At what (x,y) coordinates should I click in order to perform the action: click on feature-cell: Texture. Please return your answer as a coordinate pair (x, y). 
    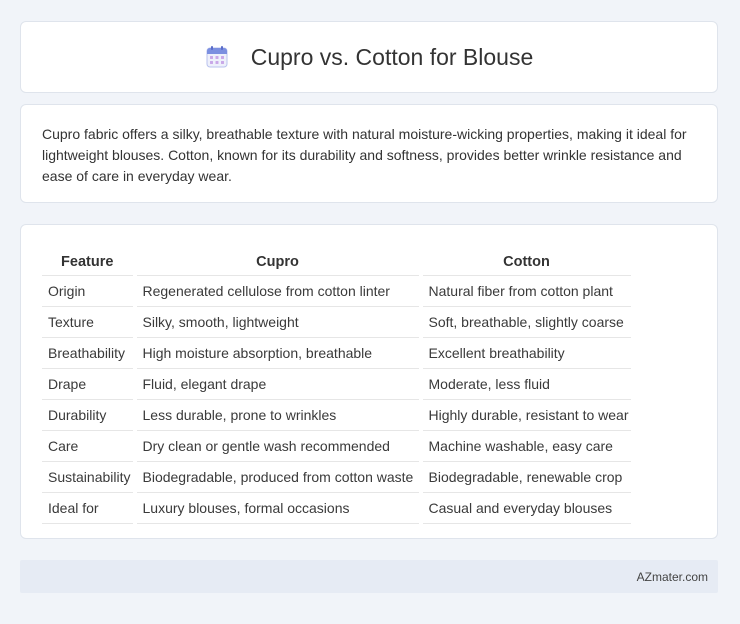
    Looking at the image, I should click on (87, 322).